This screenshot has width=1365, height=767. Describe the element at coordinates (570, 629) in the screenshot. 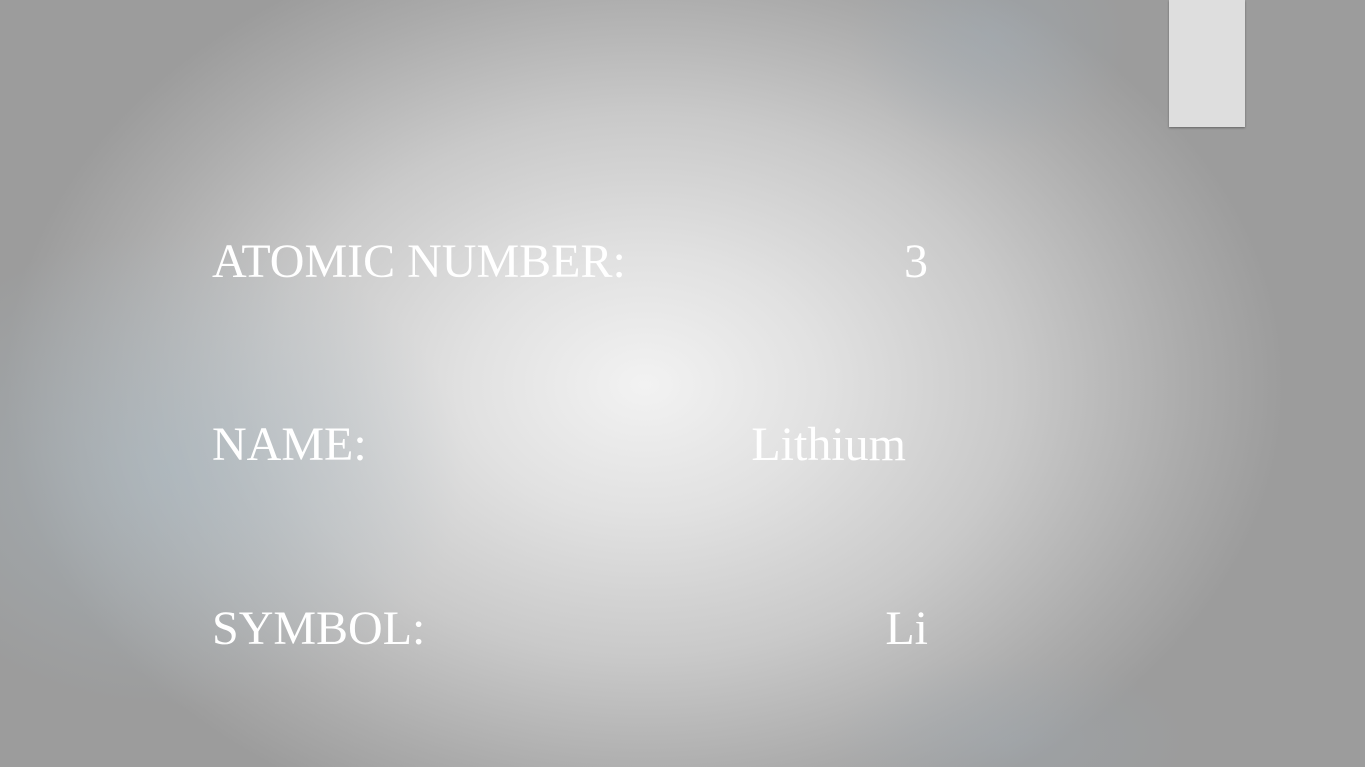

I see `symbol-row: SYMBOL: Li` at that location.